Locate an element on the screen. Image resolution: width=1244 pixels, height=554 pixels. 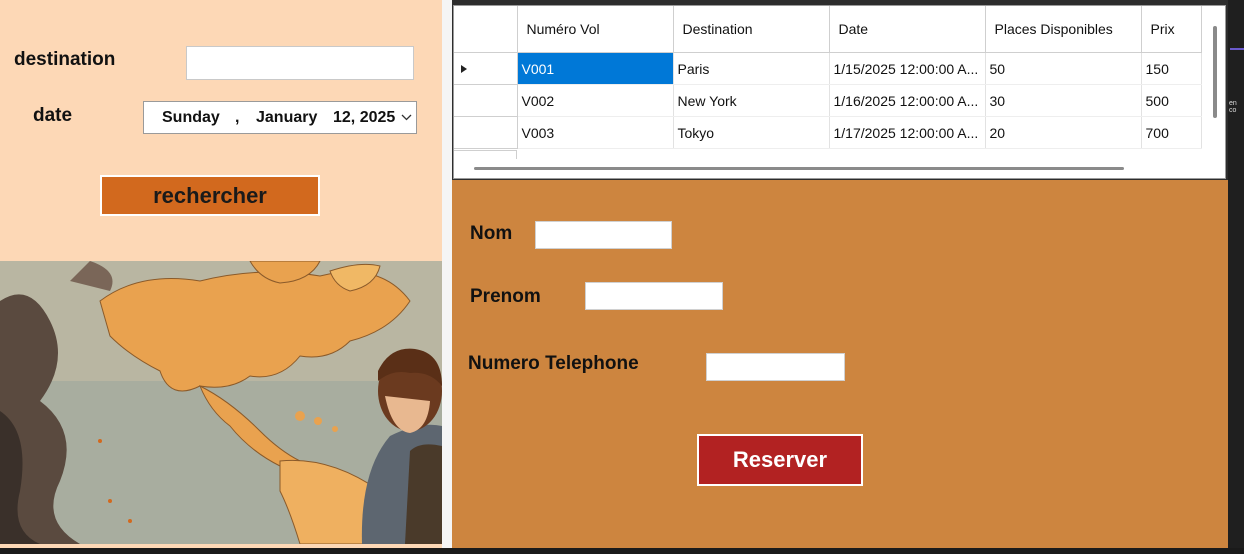
destination-input is located at coordinates (300, 63).